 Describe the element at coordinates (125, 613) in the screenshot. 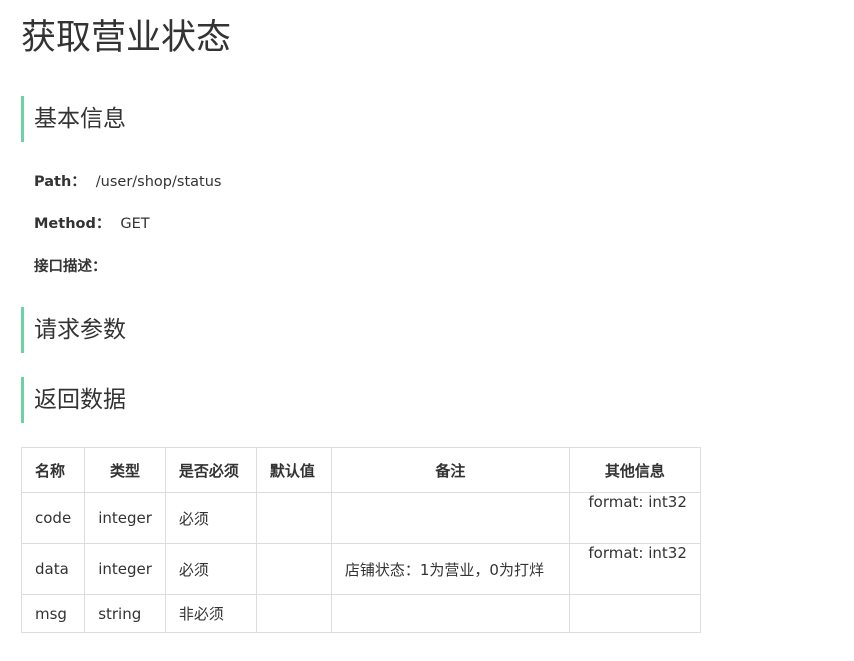

I see `cell-type: string` at that location.